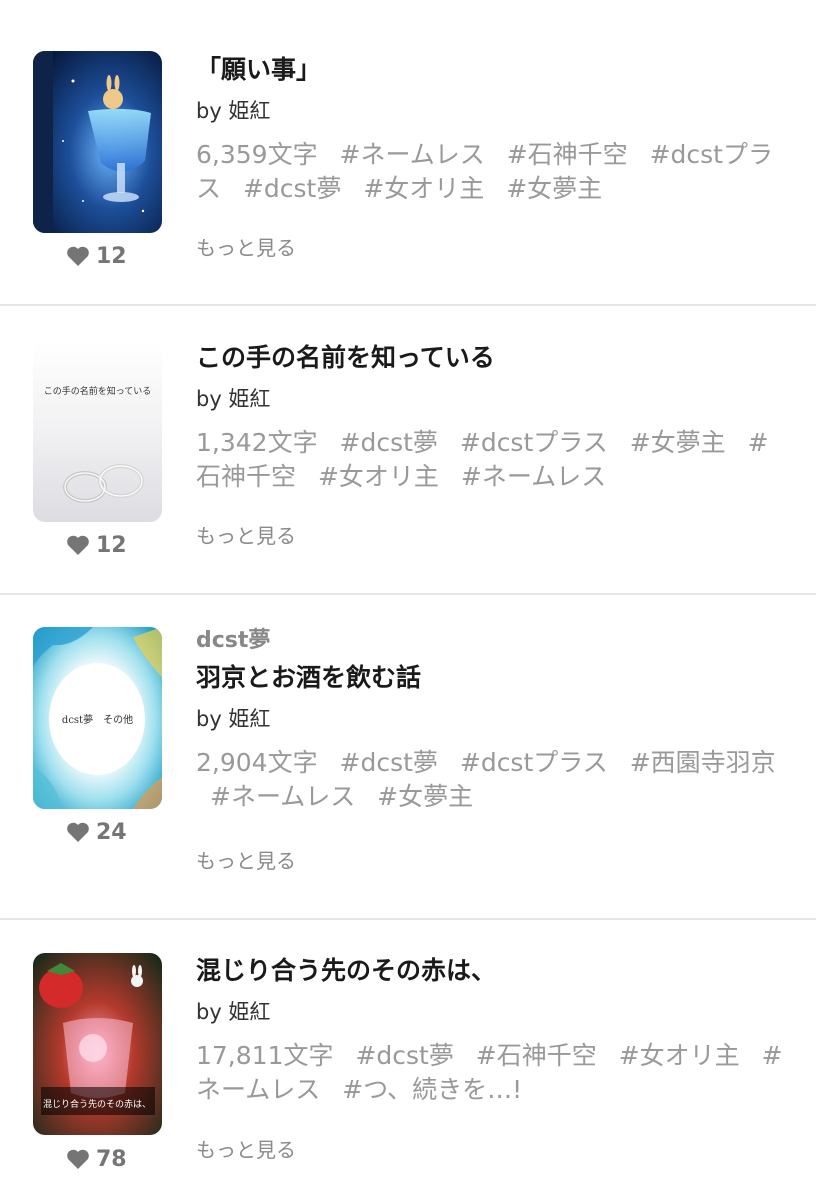 Image resolution: width=816 pixels, height=1200 pixels. What do you see at coordinates (496, 678) in the screenshot?
I see `work-title: 羽京とお酒を飲む話` at bounding box center [496, 678].